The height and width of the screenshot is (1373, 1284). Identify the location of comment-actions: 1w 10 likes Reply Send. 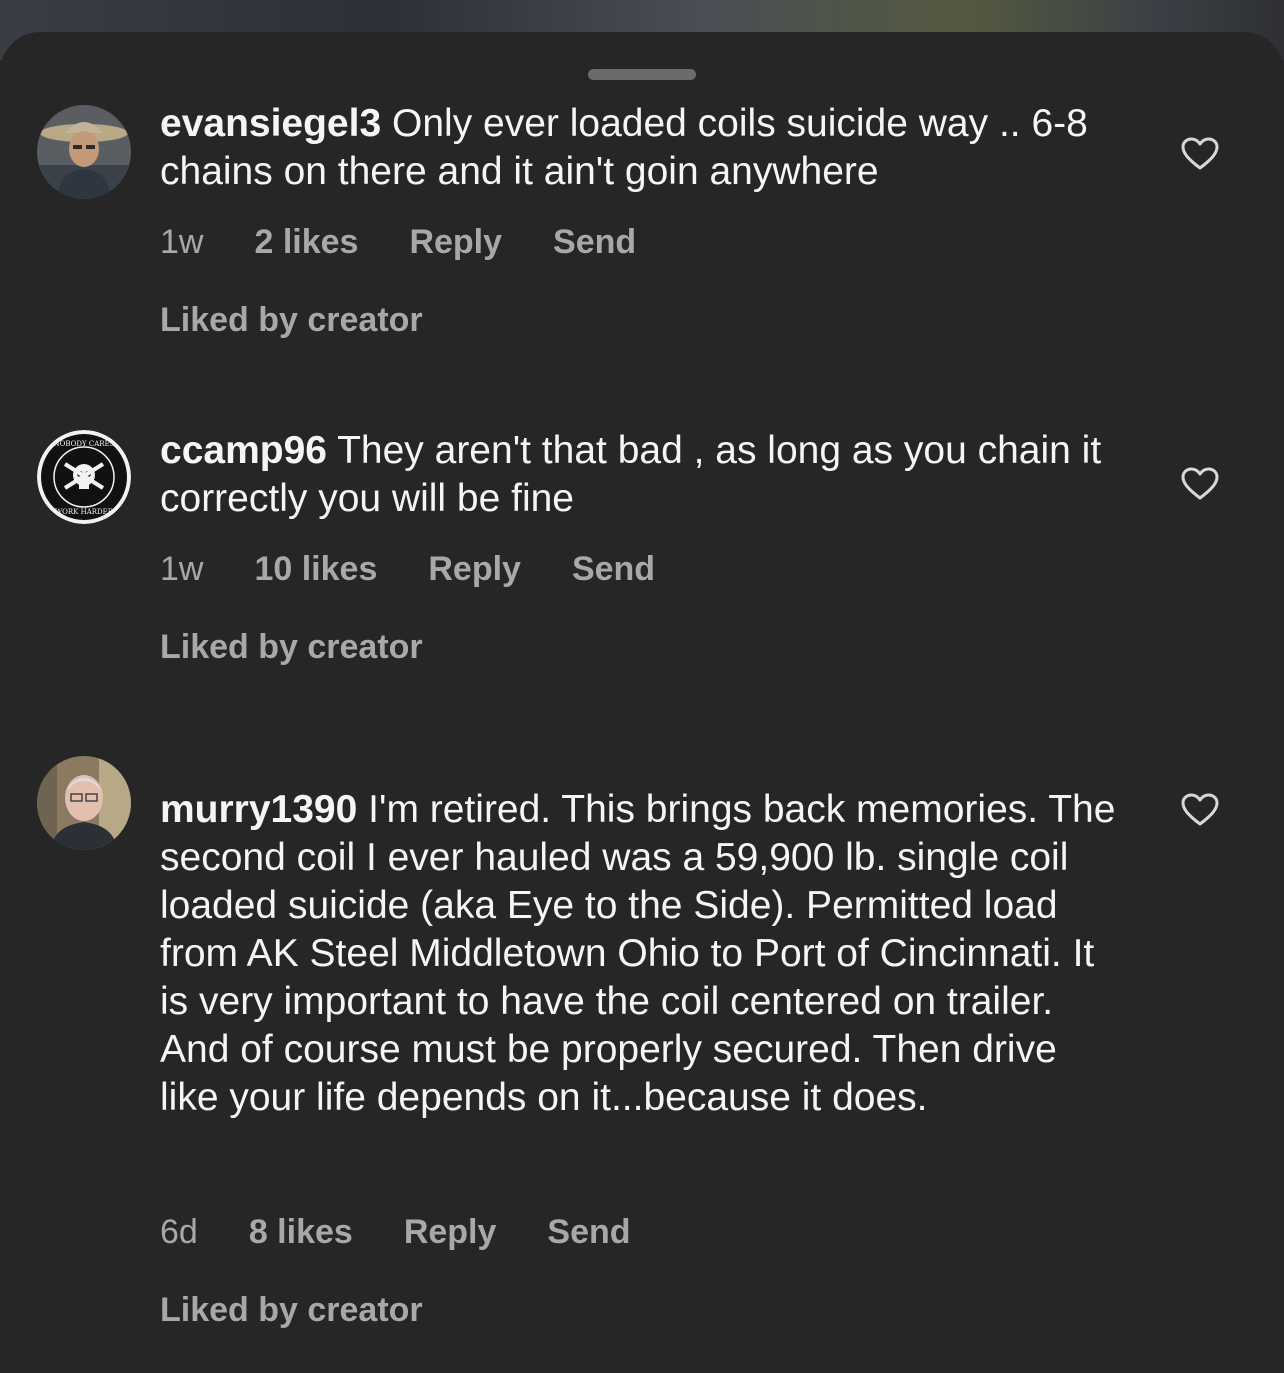
(433, 569).